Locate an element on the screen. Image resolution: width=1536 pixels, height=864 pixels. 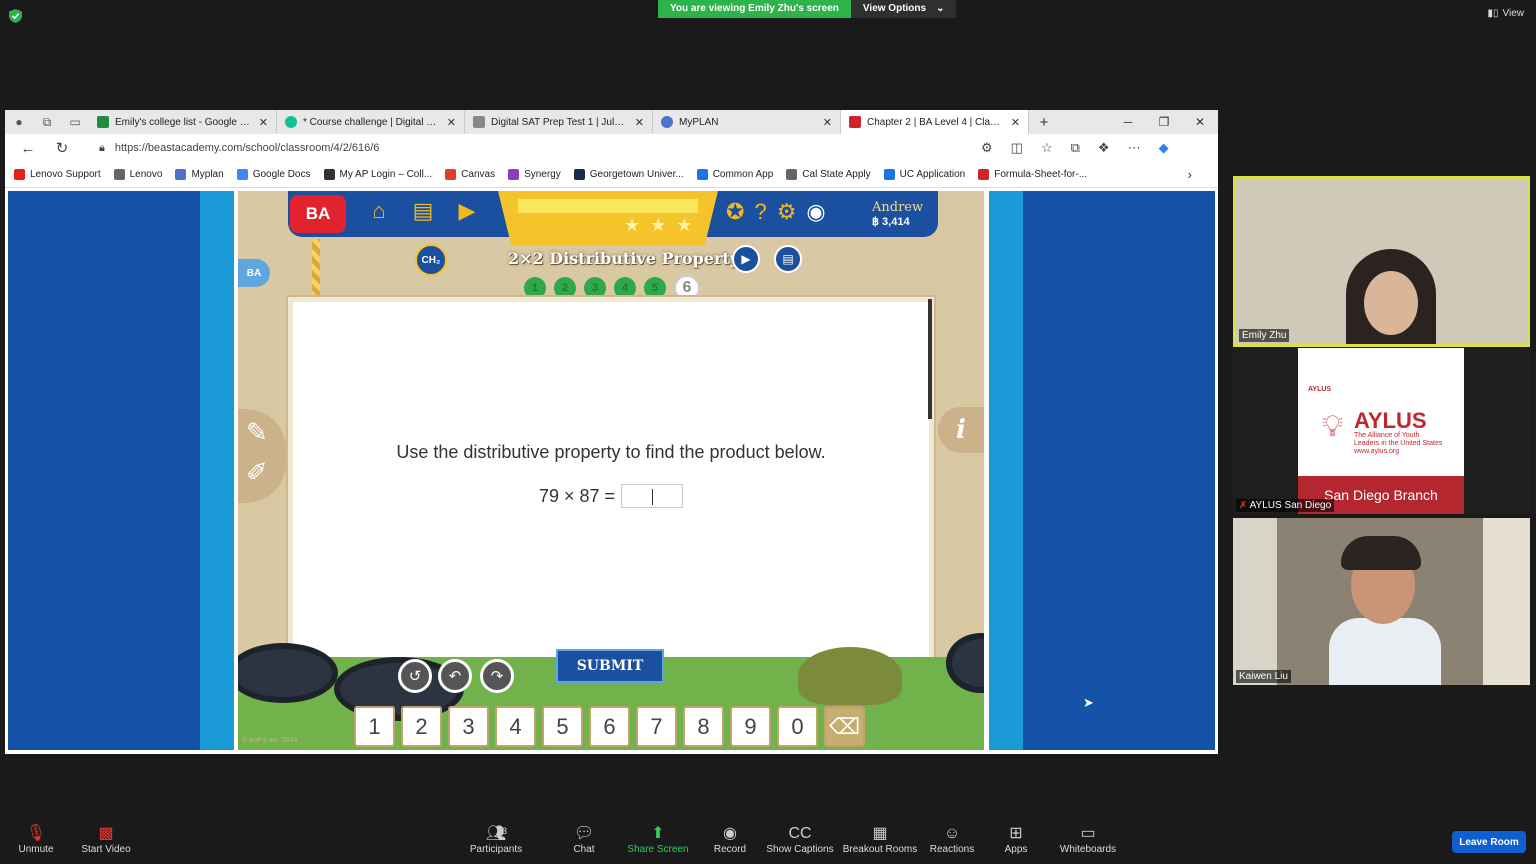
book-icon: ▤ is located at coordinates (423, 211).